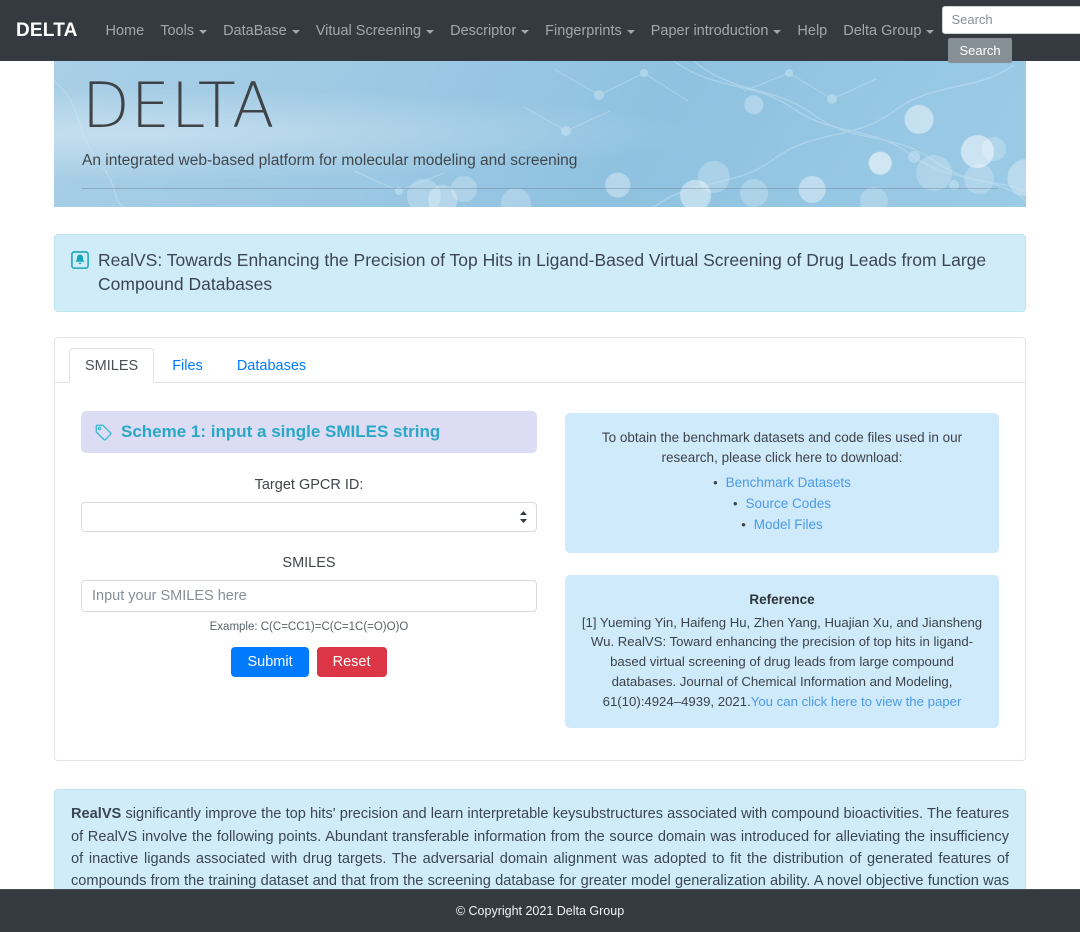 The image size is (1080, 932). I want to click on page-footer: © Copyright 2021 Delta Group, so click(540, 910).